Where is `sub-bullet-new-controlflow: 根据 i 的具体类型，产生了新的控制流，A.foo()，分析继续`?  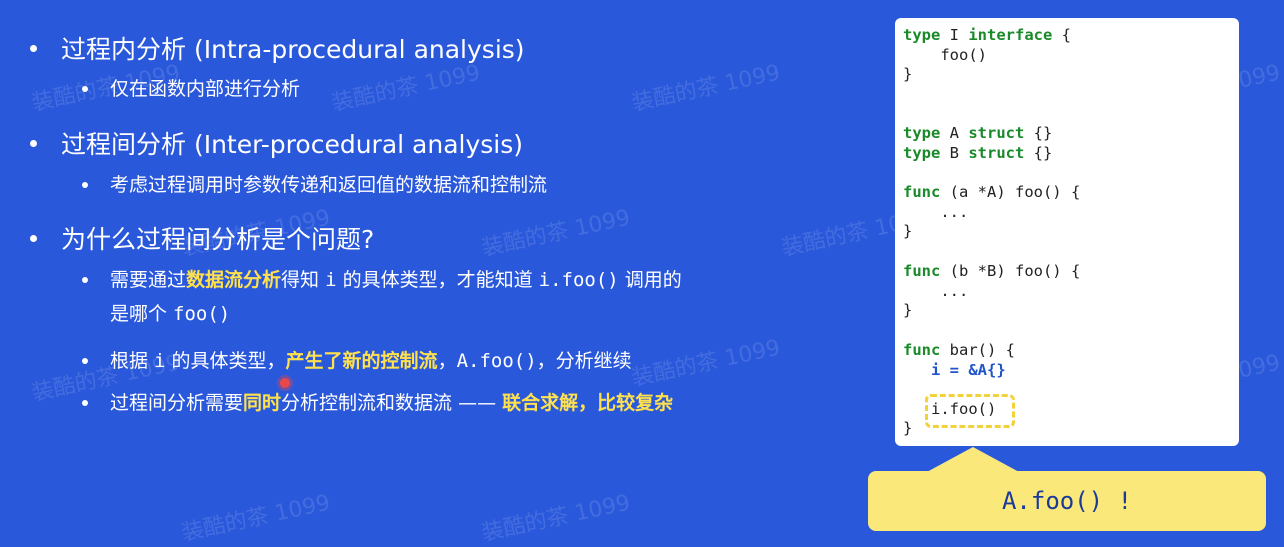
sub-bullet-new-controlflow: 根据 i 的具体类型，产生了新的控制流，A.foo()，分析继续 is located at coordinates (447, 361).